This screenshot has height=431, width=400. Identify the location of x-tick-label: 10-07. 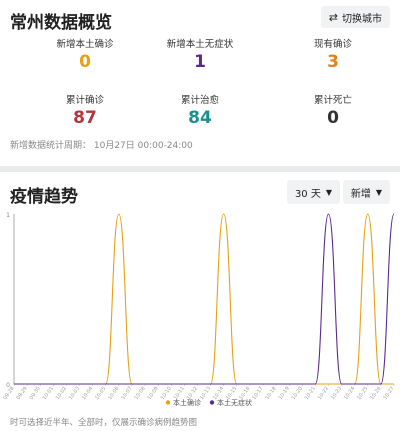
(126, 393).